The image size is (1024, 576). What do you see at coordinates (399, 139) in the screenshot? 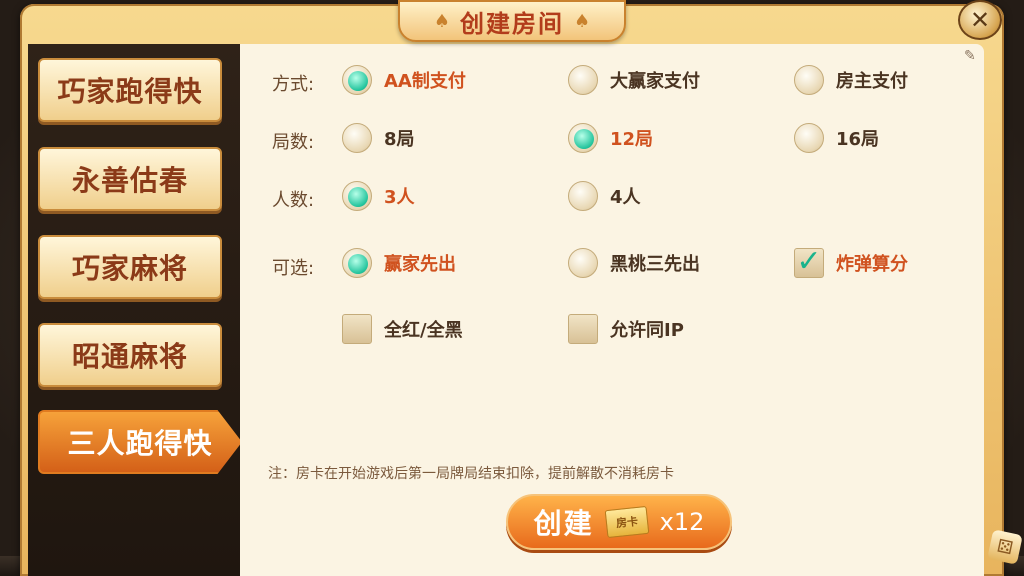
I see `option-label: 8局` at bounding box center [399, 139].